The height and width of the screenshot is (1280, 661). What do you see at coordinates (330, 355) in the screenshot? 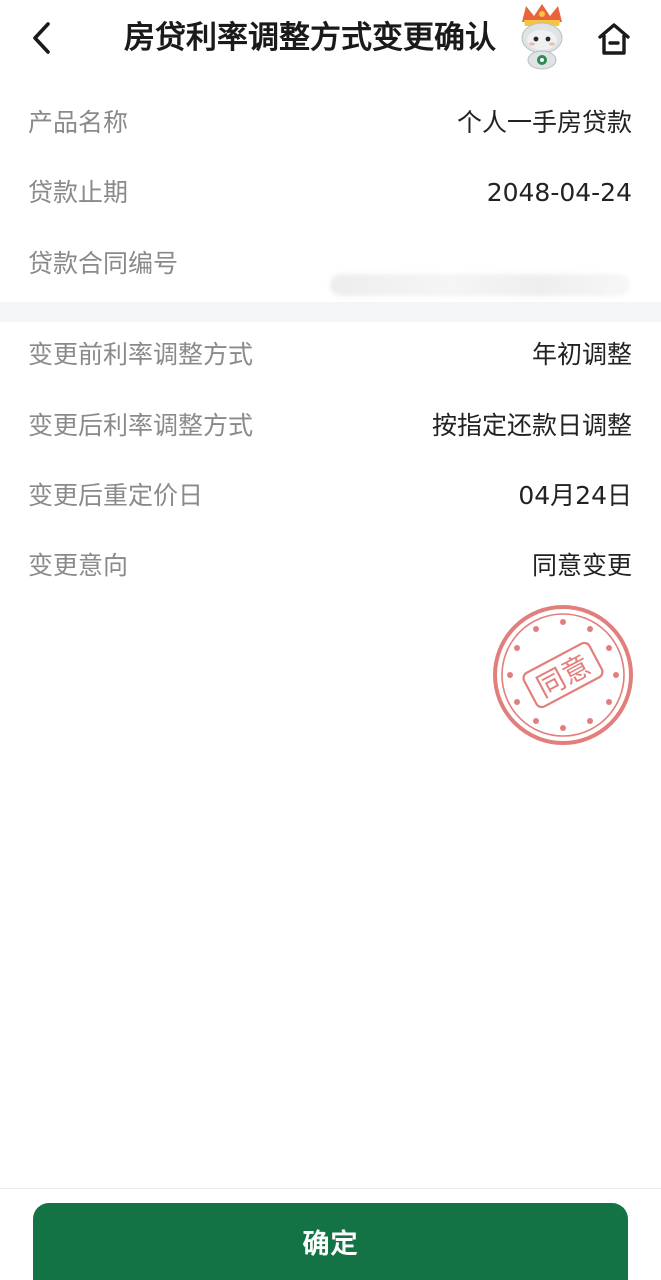
I see `change-row-before-method: 变更前利率调整方式 年初调整` at bounding box center [330, 355].